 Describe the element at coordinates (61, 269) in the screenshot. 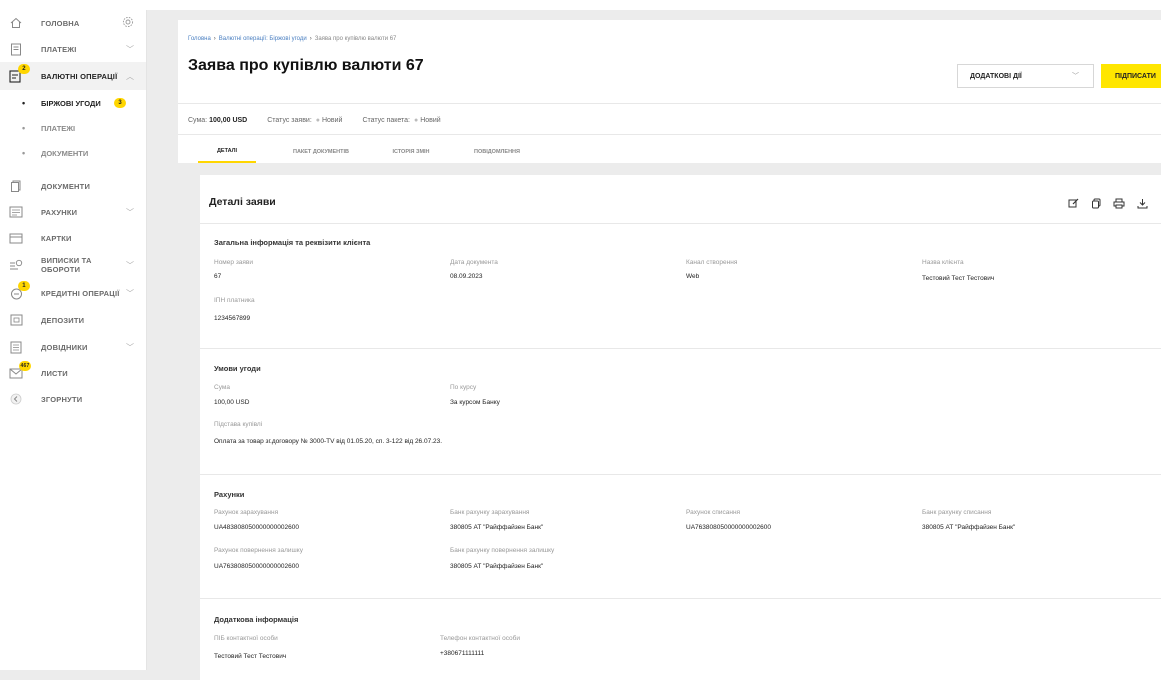

I see `label-line-2: ОБОРОТИ` at that location.